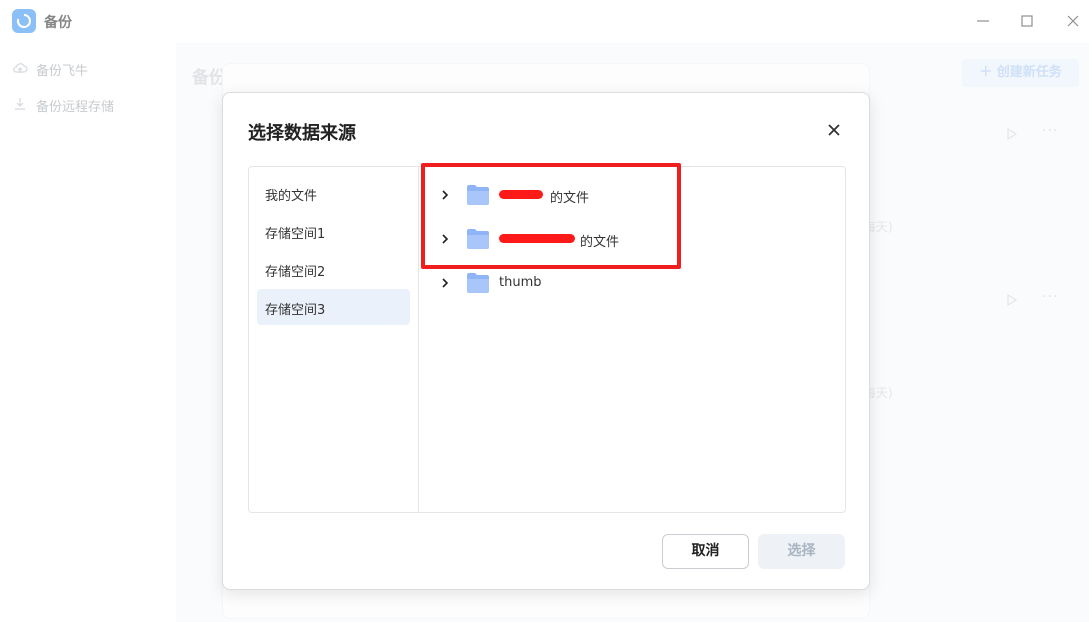 This screenshot has height=622, width=1089. I want to click on folder-icon, so click(478, 283).